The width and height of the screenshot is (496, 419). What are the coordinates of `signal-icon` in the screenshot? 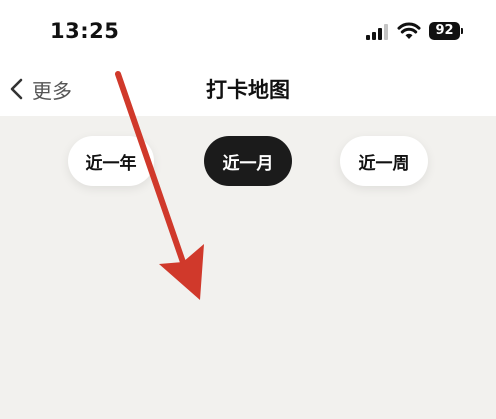 It's located at (377, 32).